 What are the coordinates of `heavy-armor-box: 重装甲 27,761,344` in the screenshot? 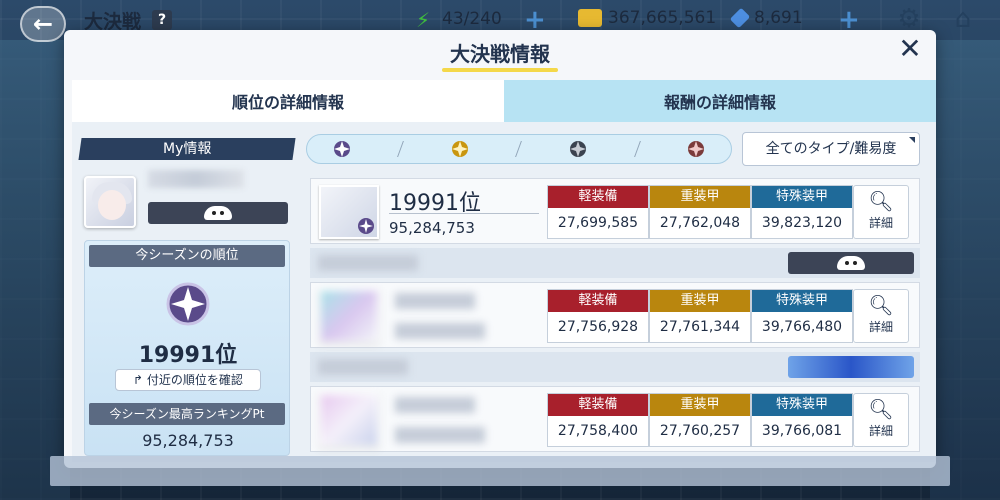 It's located at (700, 316).